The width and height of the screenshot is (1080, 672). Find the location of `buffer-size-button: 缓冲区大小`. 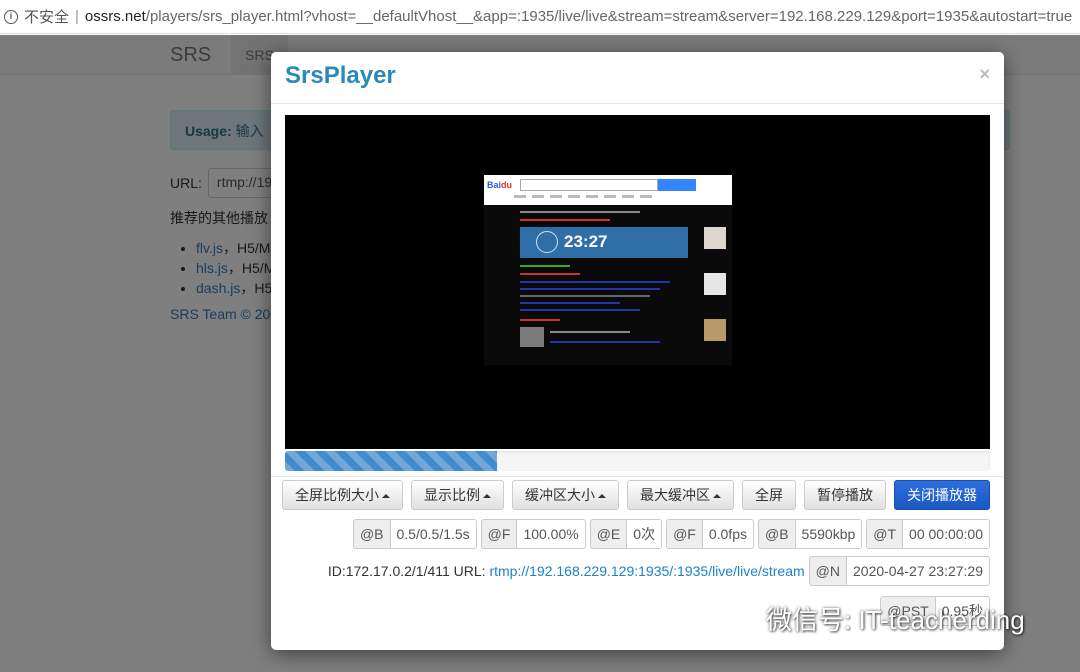

buffer-size-button: 缓冲区大小 is located at coordinates (565, 495).